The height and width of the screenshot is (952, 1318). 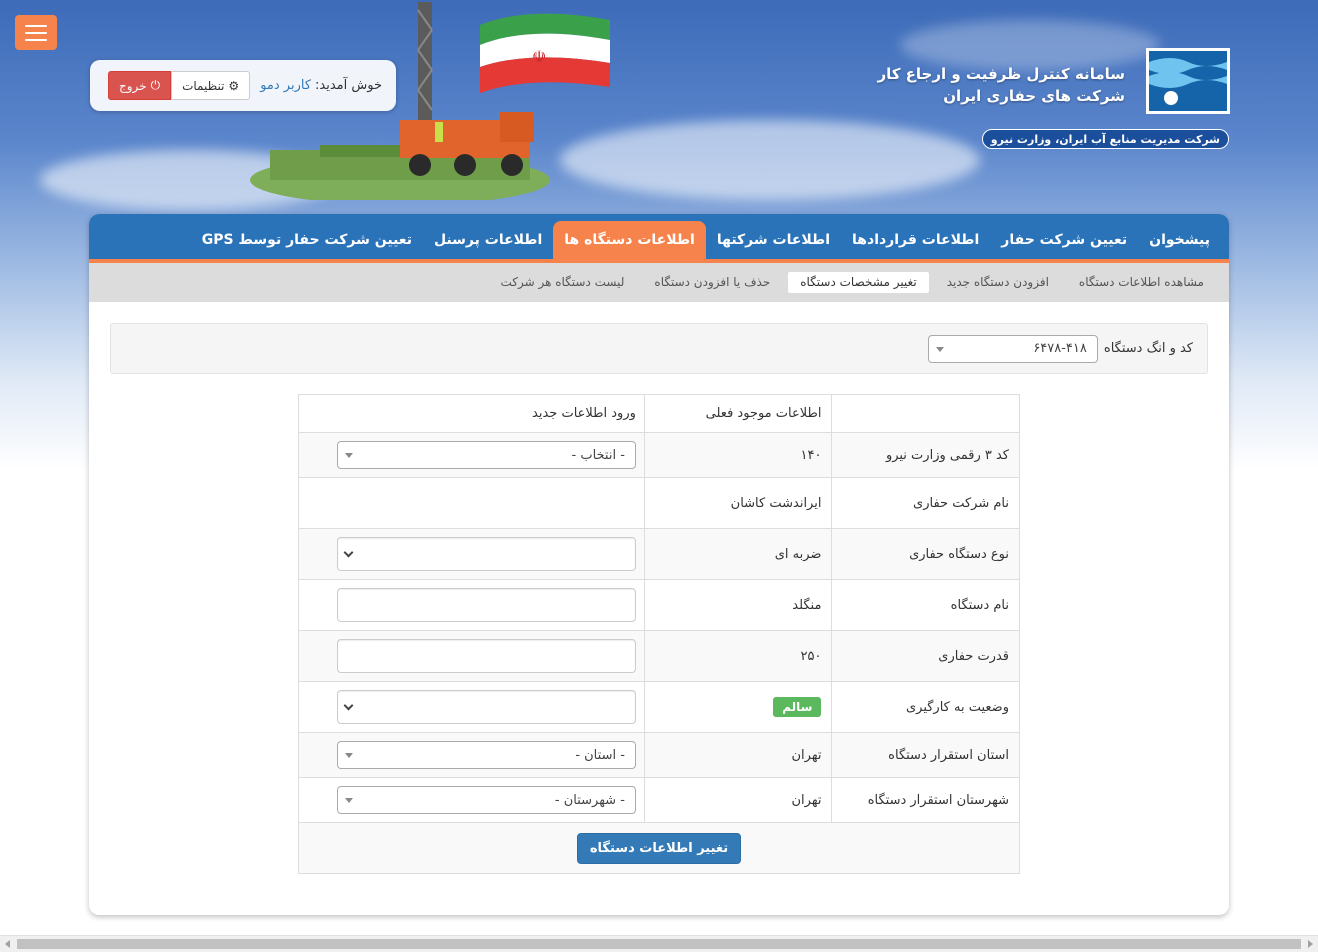 I want to click on welcome-label: خوش آمدید:, so click(x=348, y=85).